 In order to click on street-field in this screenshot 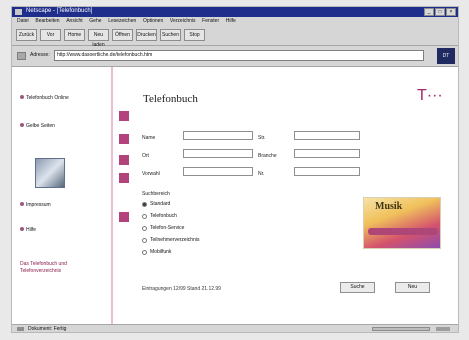, I will do `click(327, 135)`.